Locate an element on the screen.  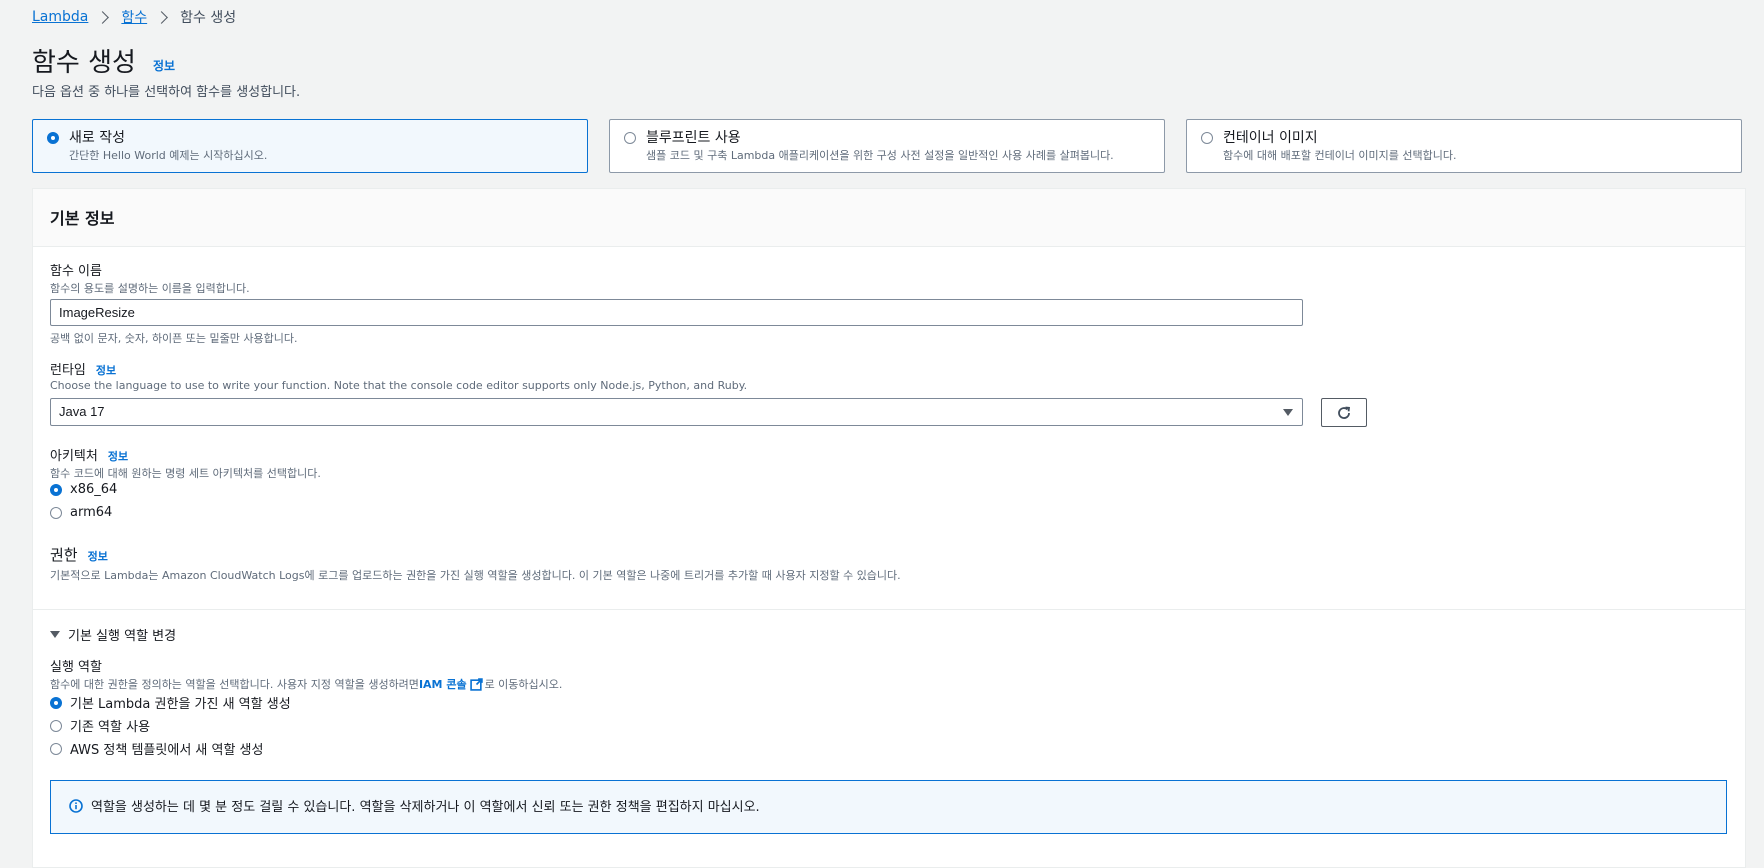
architecture-option-arm64: arm64 is located at coordinates (81, 512).